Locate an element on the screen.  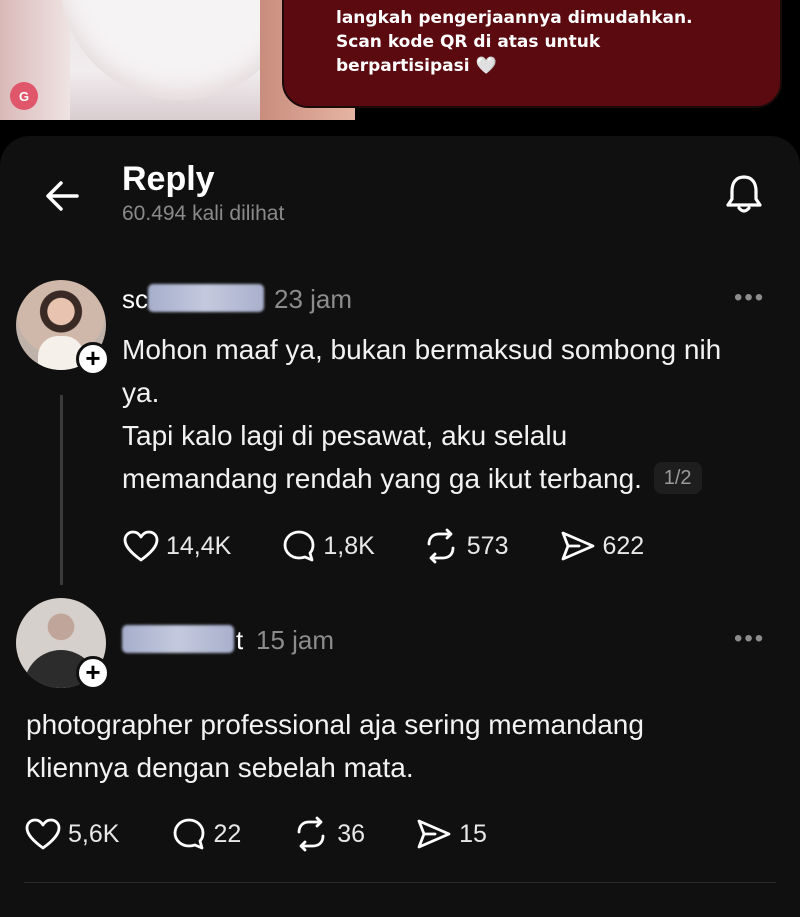
like-count: 14,4K is located at coordinates (199, 545).